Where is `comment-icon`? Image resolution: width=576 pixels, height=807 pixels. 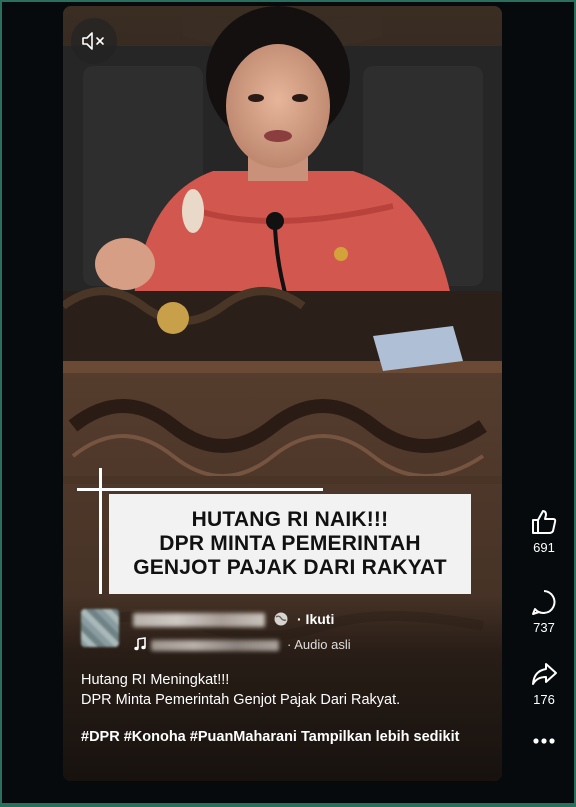 comment-icon is located at coordinates (544, 602).